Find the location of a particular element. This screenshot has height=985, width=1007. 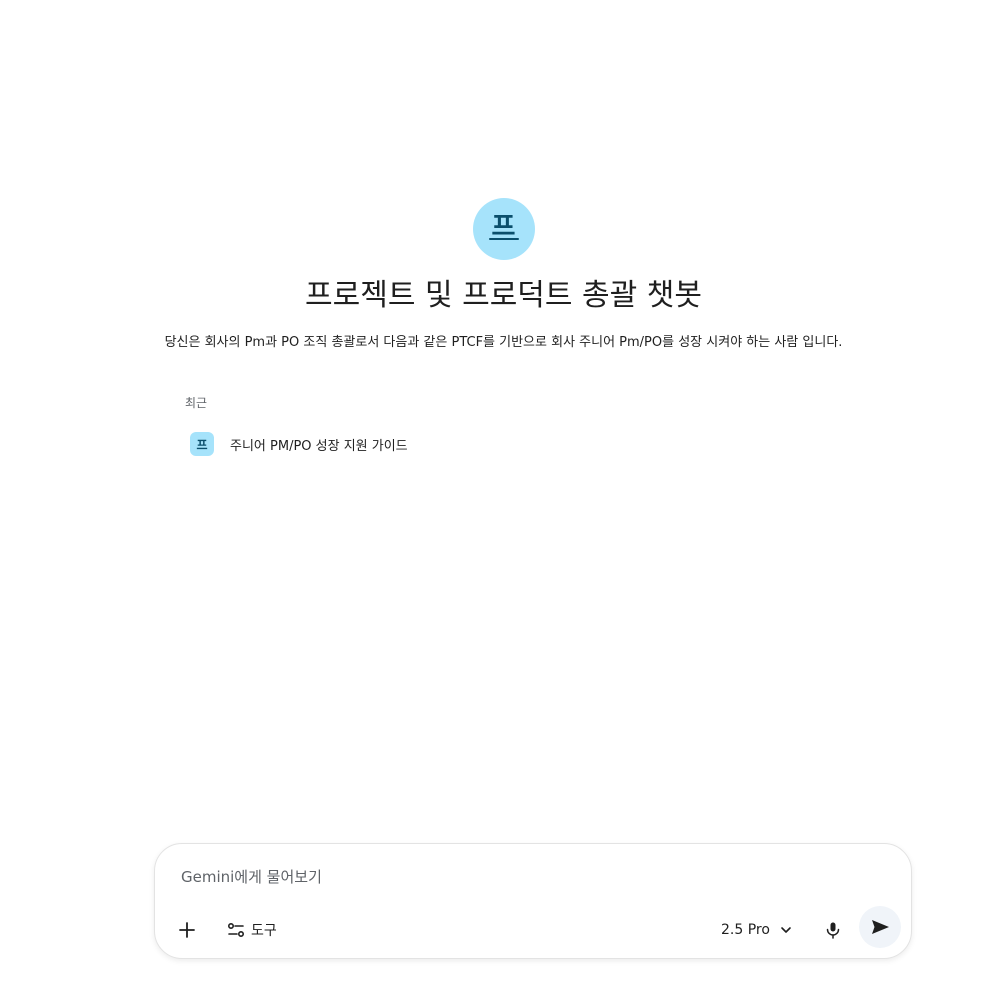

gem-avatar: 프 is located at coordinates (503, 229).